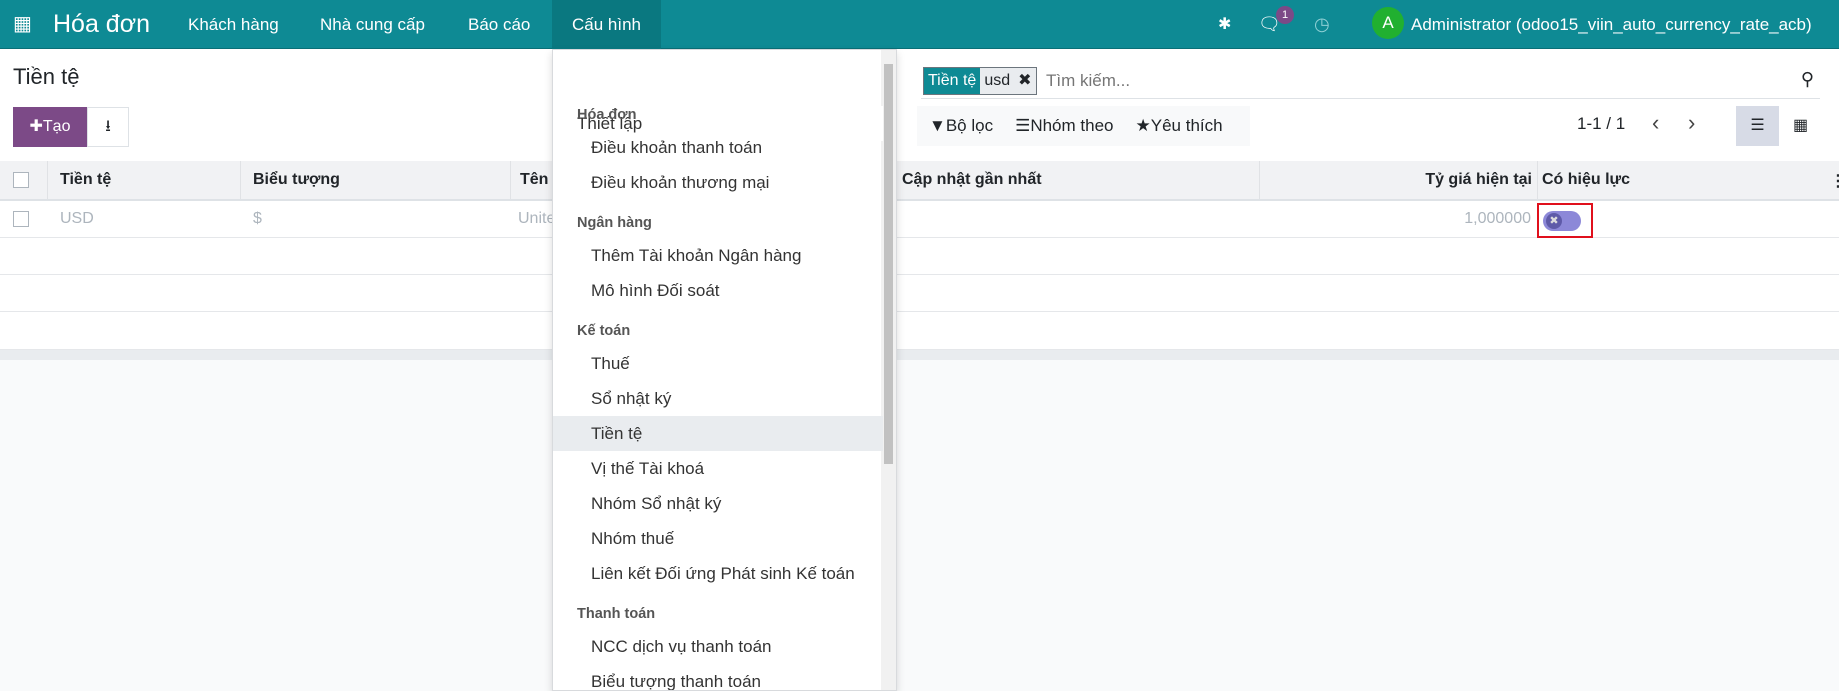 The width and height of the screenshot is (1839, 691). I want to click on facet-key: Tiền tệ, so click(952, 81).